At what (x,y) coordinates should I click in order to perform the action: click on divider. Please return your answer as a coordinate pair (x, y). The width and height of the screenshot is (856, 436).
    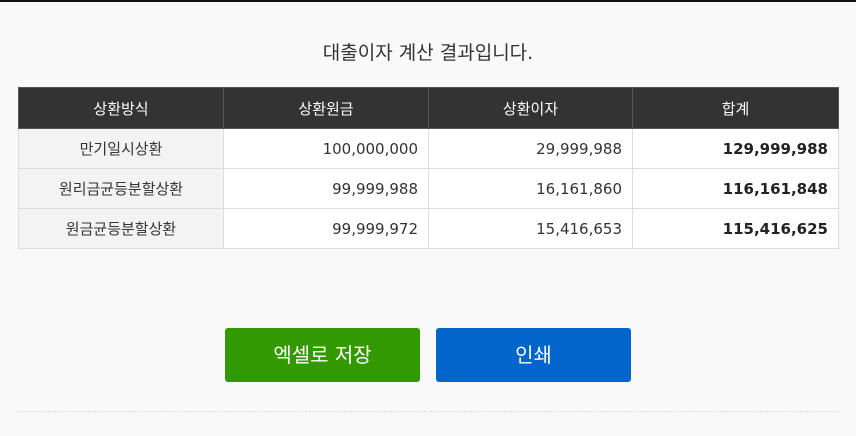
    Looking at the image, I should click on (428, 411).